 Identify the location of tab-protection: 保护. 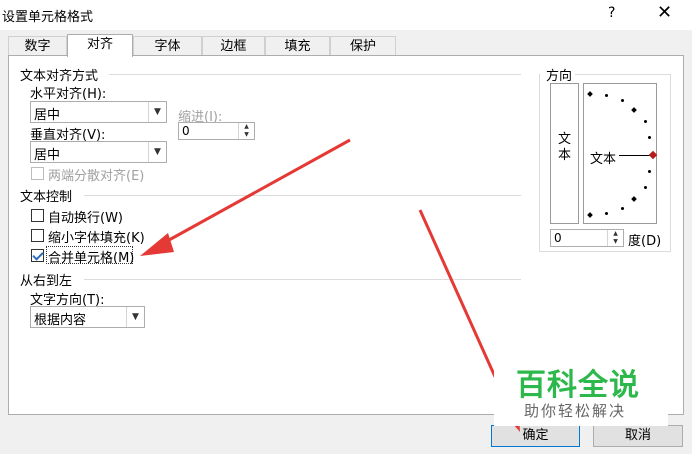
(363, 46).